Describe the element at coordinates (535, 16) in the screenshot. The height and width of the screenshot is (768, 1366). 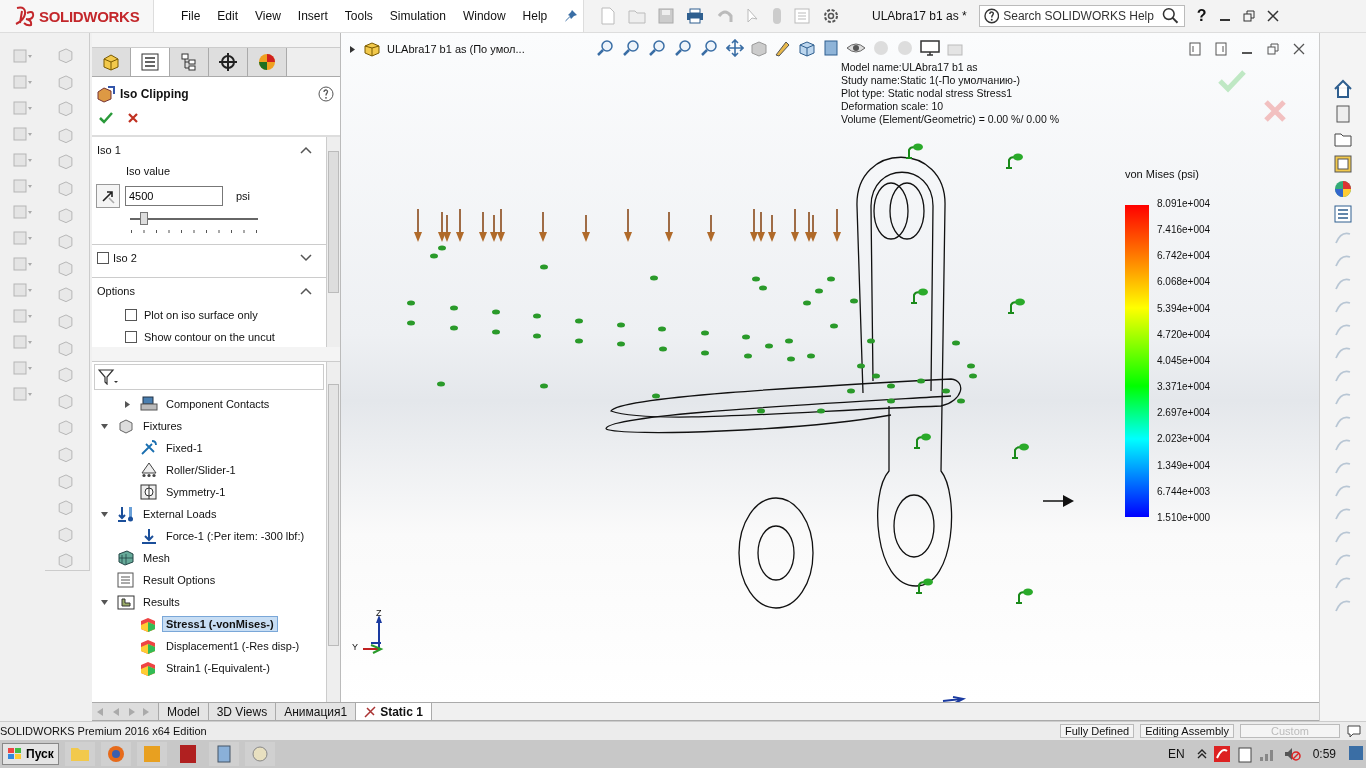
I see `menu-item: Help` at that location.